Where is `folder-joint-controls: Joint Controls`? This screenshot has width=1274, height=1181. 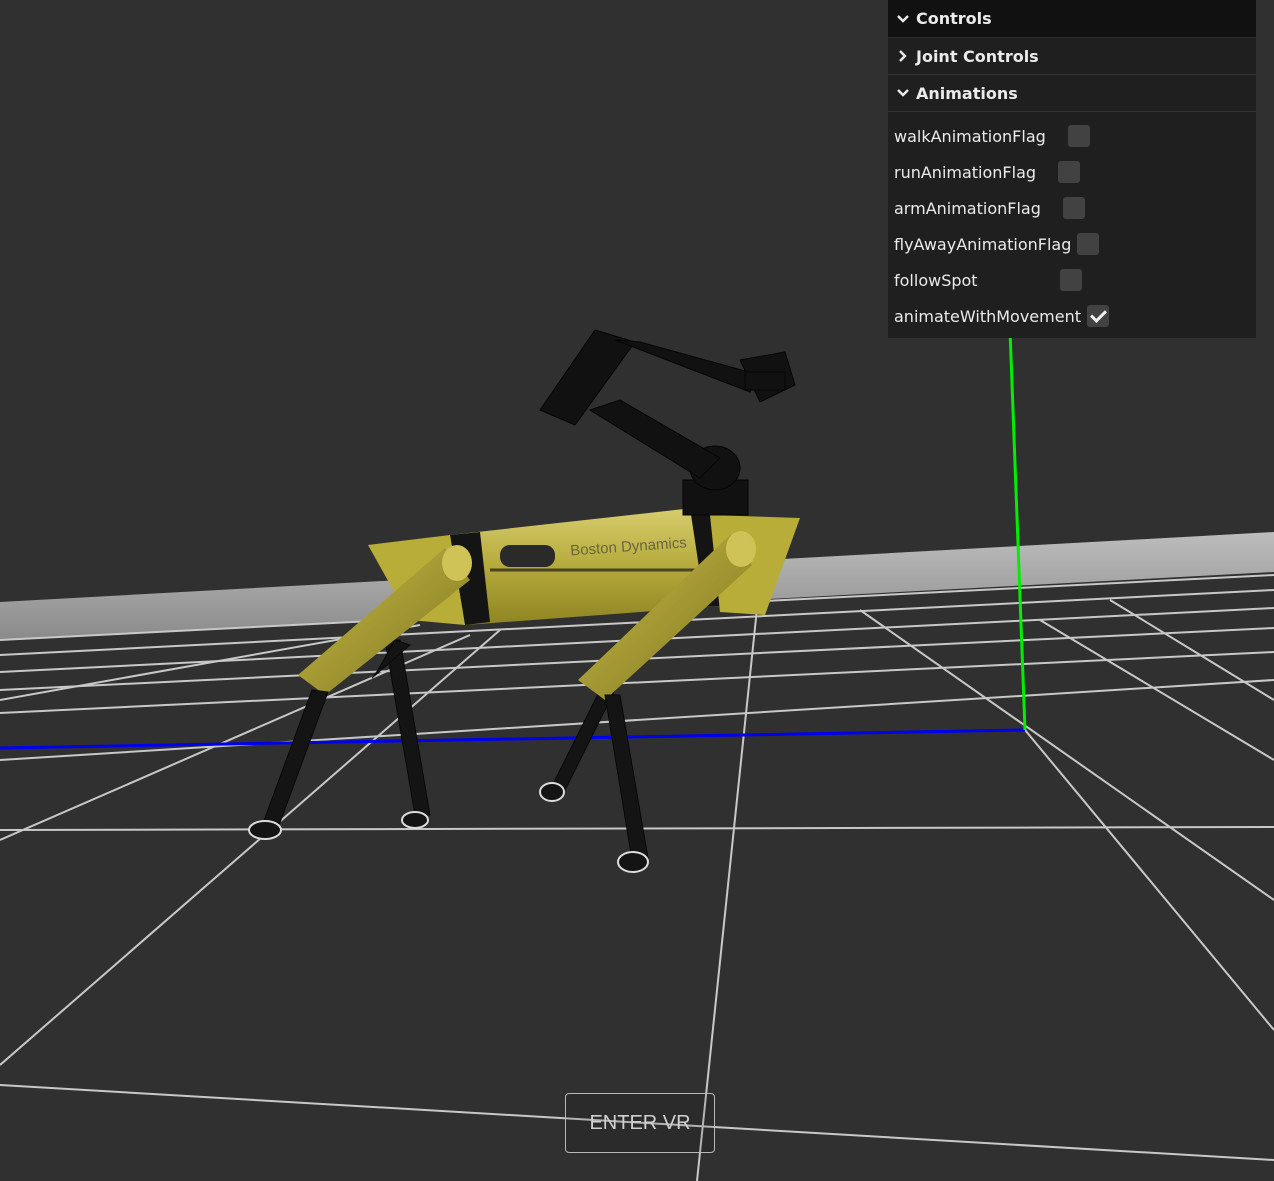
folder-joint-controls: Joint Controls is located at coordinates (1072, 56).